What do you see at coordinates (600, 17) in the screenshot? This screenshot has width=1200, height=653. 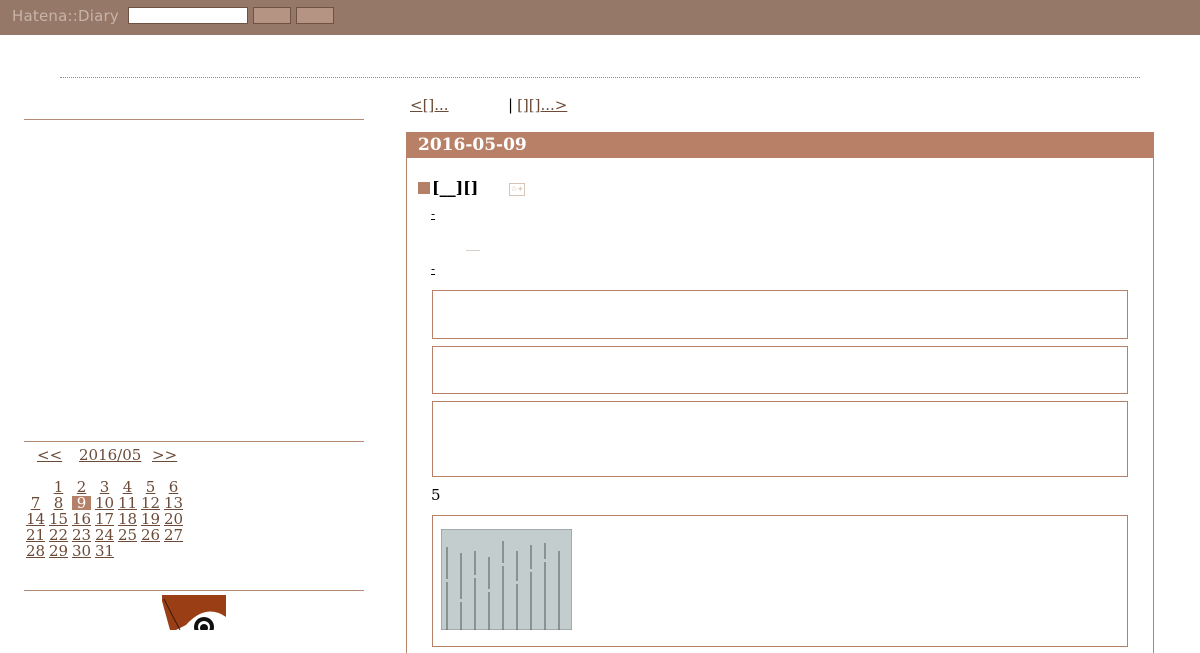 I see `top-bar: Hatena::Diary` at bounding box center [600, 17].